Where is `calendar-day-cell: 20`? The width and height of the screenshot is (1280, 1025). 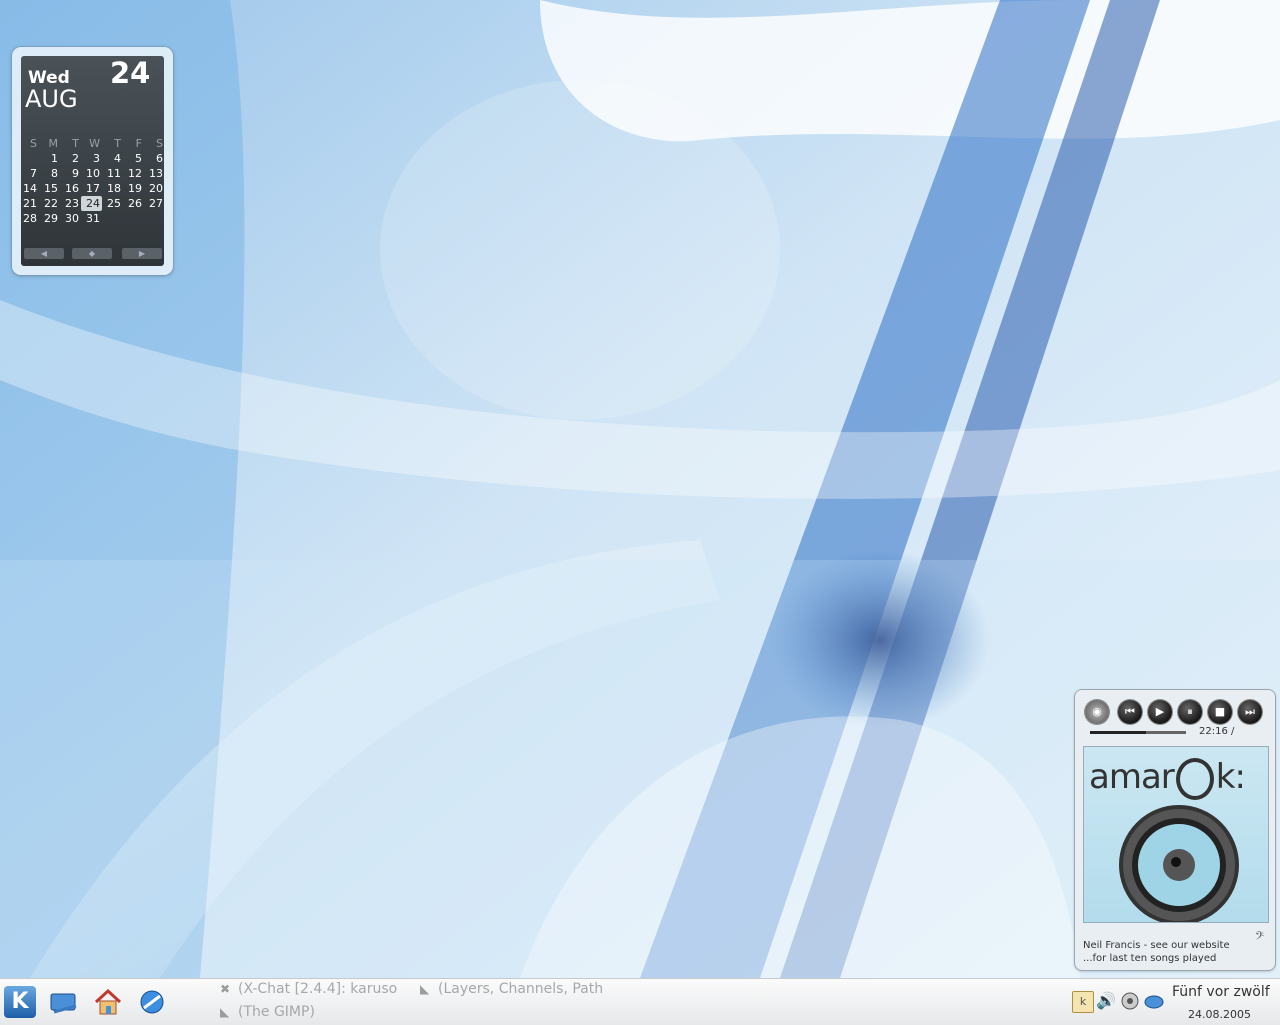
calendar-day-cell: 20 is located at coordinates (154, 188).